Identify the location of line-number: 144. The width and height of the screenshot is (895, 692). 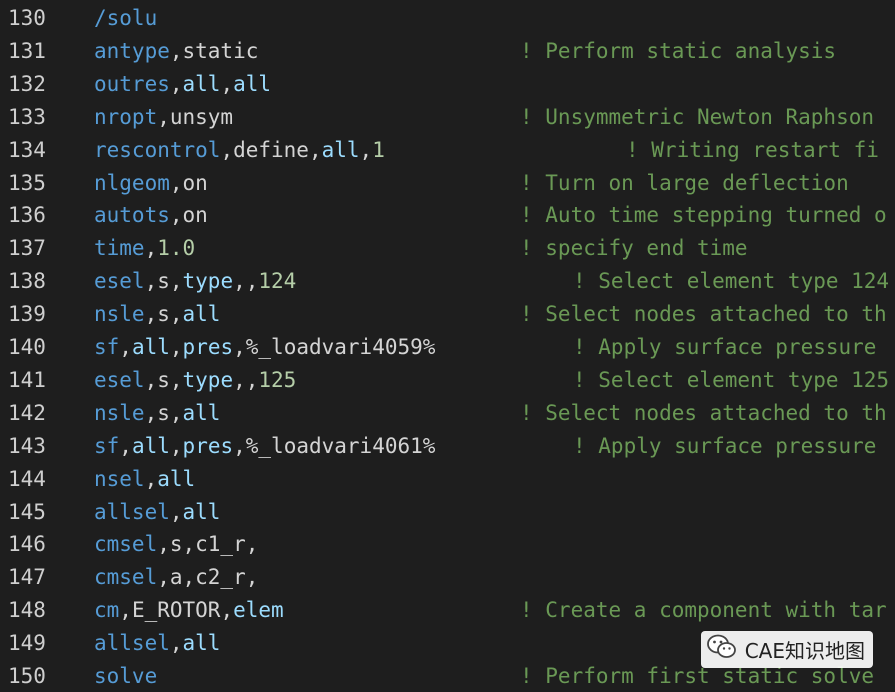
(27, 478).